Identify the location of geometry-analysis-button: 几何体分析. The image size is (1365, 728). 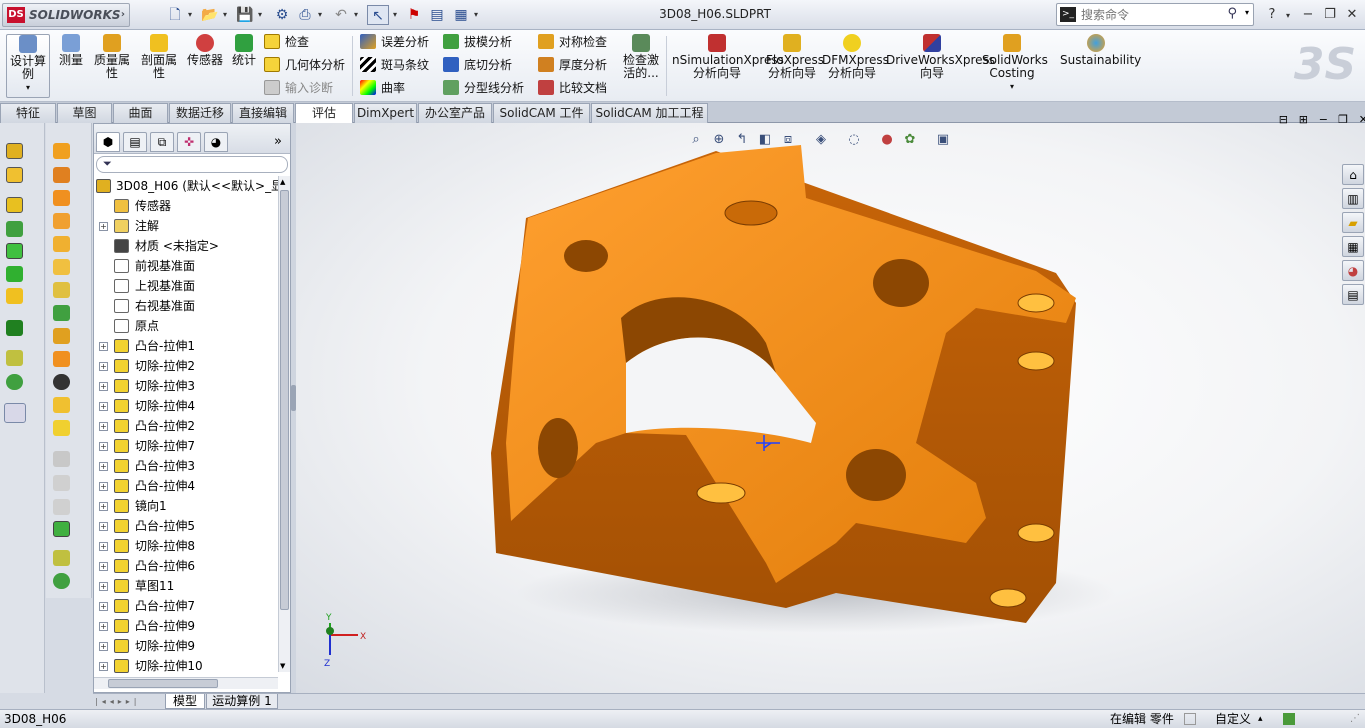
(304, 65).